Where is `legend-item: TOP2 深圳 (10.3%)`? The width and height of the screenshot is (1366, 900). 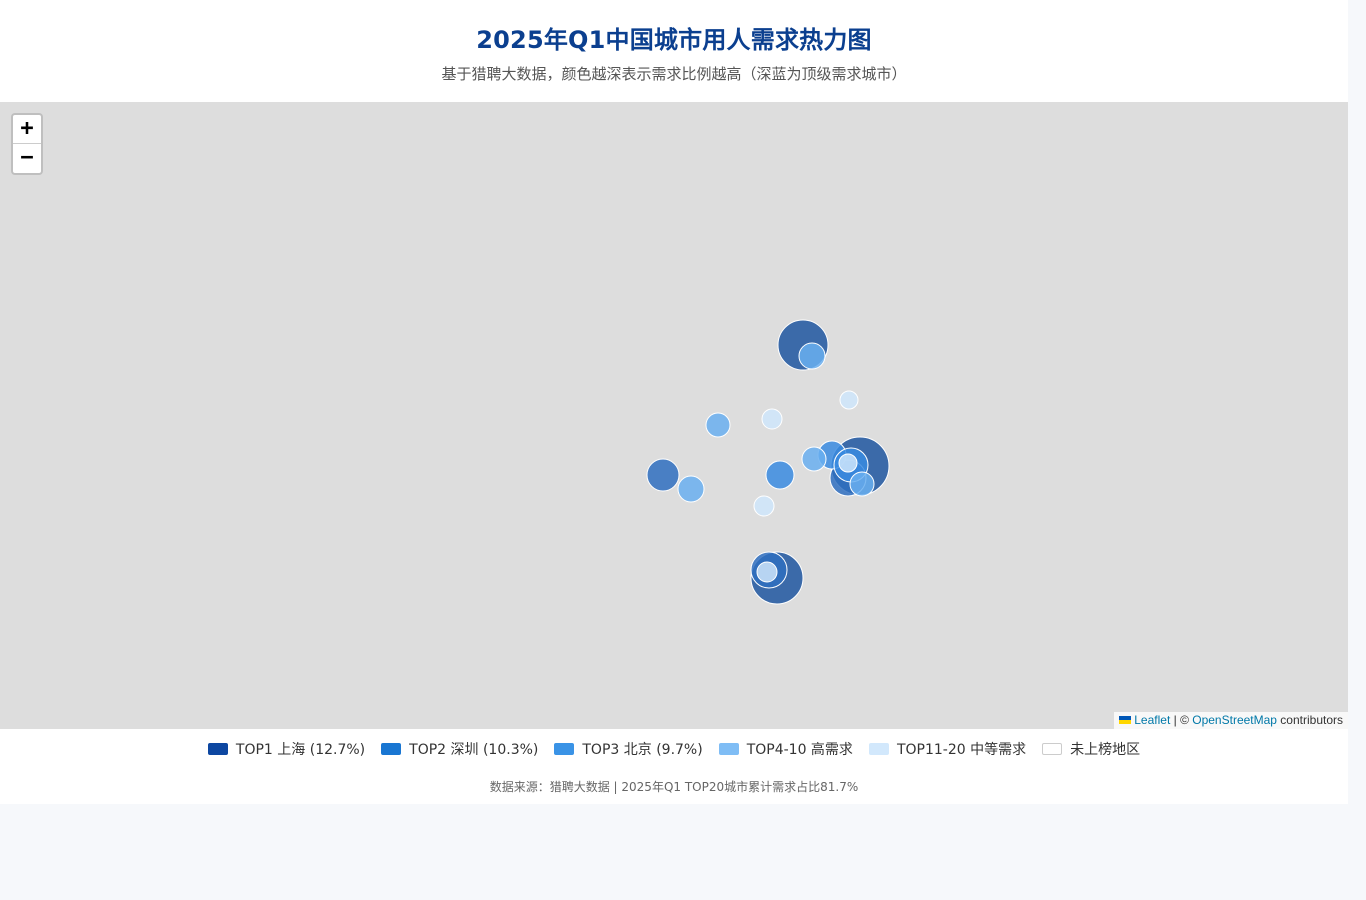 legend-item: TOP2 深圳 (10.3%) is located at coordinates (459, 749).